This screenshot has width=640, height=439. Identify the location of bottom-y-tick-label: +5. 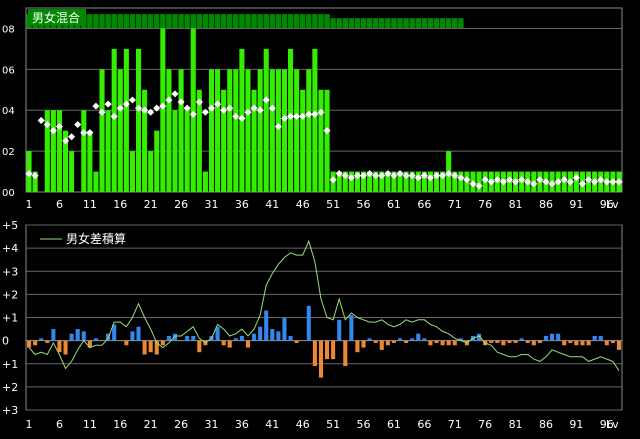
(10, 225).